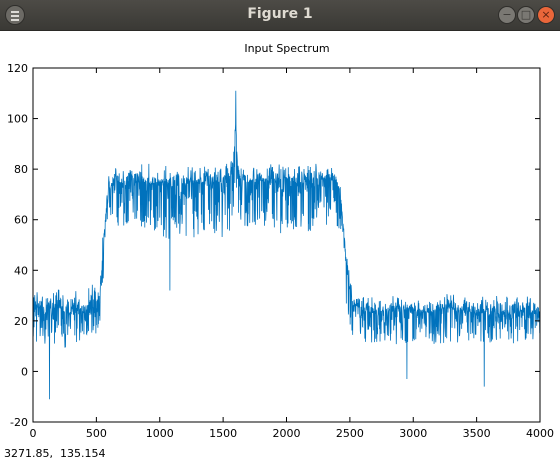 This screenshot has height=463, width=560. Describe the element at coordinates (96, 433) in the screenshot. I see `x-tick-label: 500` at that location.